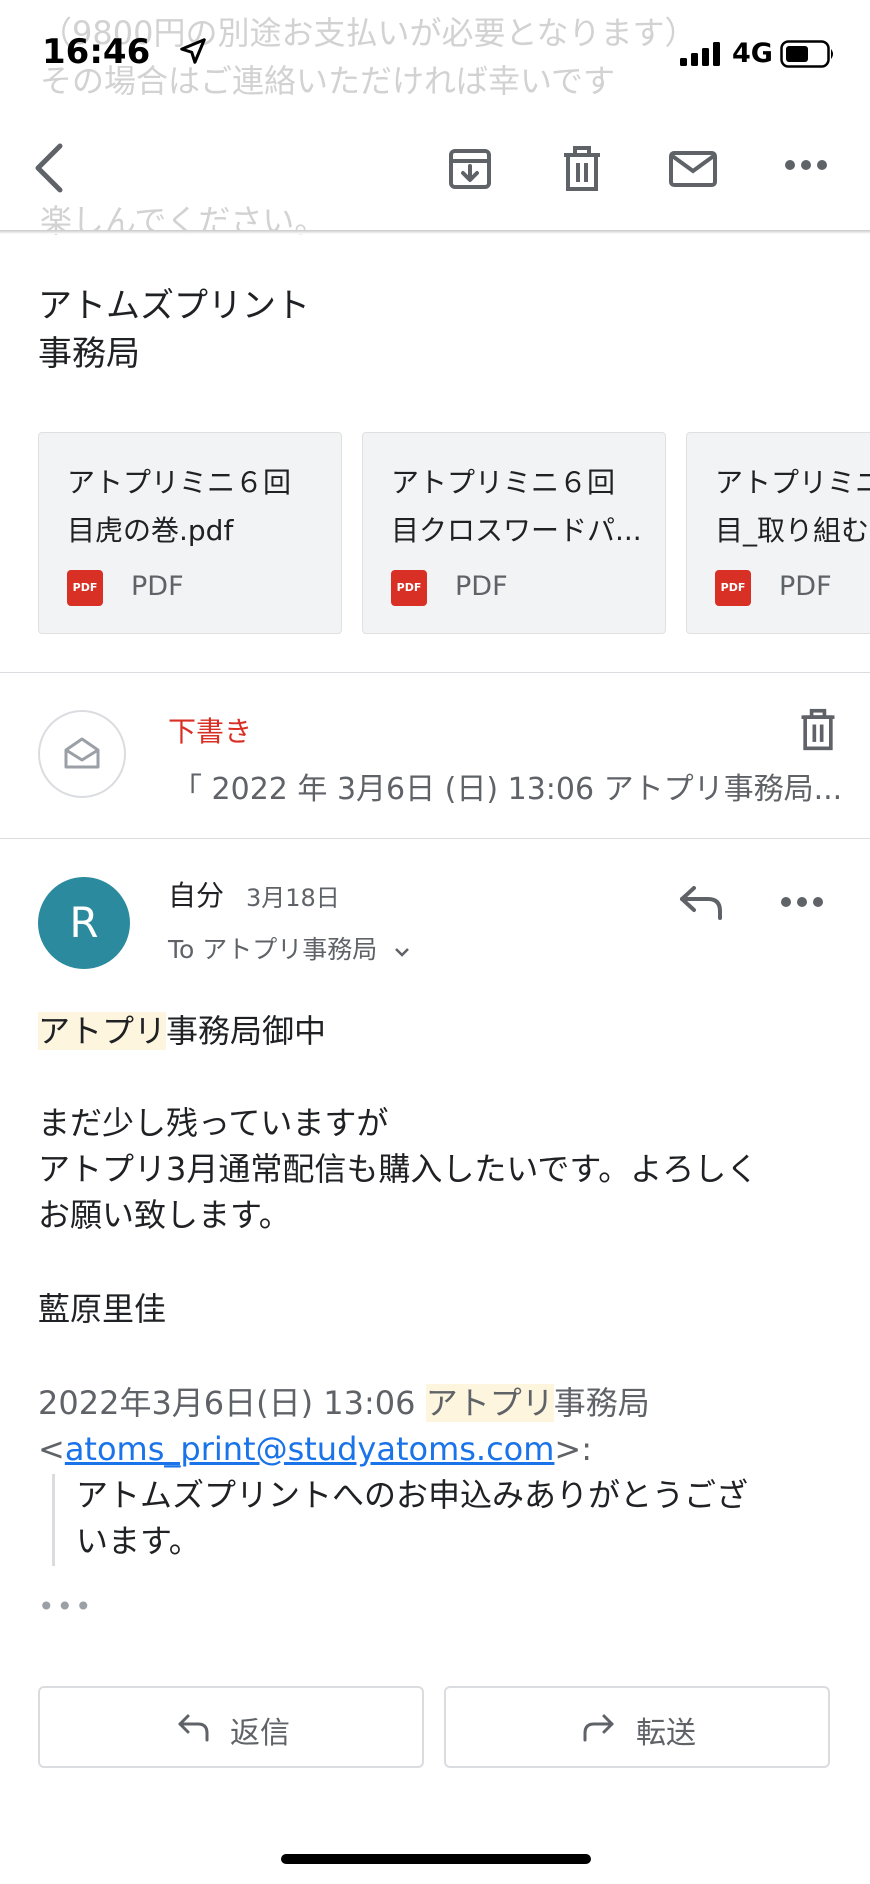 This screenshot has height=1884, width=870. What do you see at coordinates (601, 1403) in the screenshot?
I see `quote-sender: 事務局` at bounding box center [601, 1403].